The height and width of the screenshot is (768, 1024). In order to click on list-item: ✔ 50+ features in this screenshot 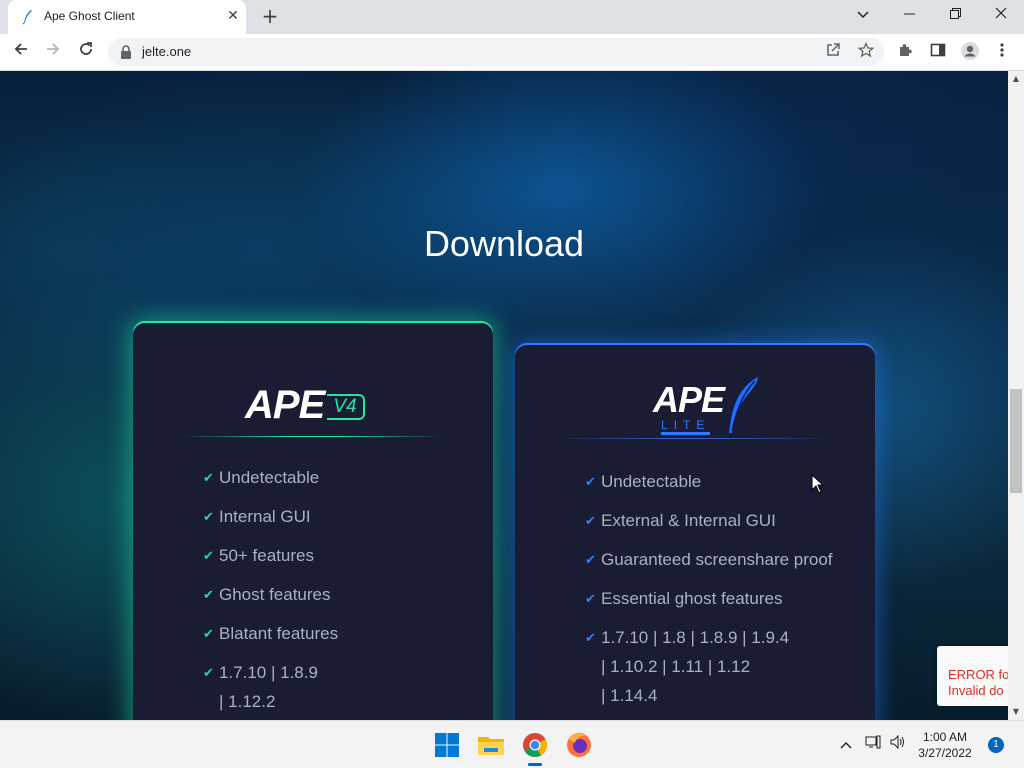, I will do `click(323, 555)`.